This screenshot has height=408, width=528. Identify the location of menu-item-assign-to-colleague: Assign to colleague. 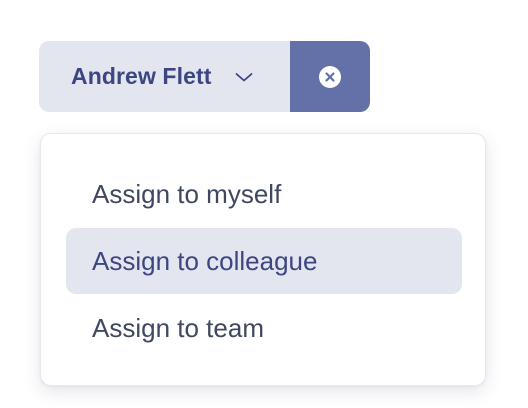
(264, 261).